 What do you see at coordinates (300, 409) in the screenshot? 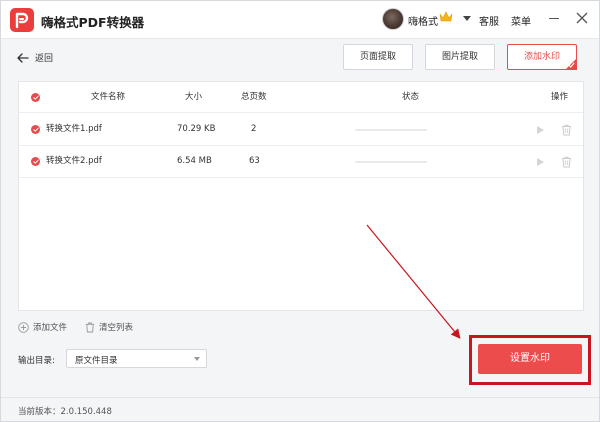
I see `status-bar: 当前版本：2.0.150.448` at bounding box center [300, 409].